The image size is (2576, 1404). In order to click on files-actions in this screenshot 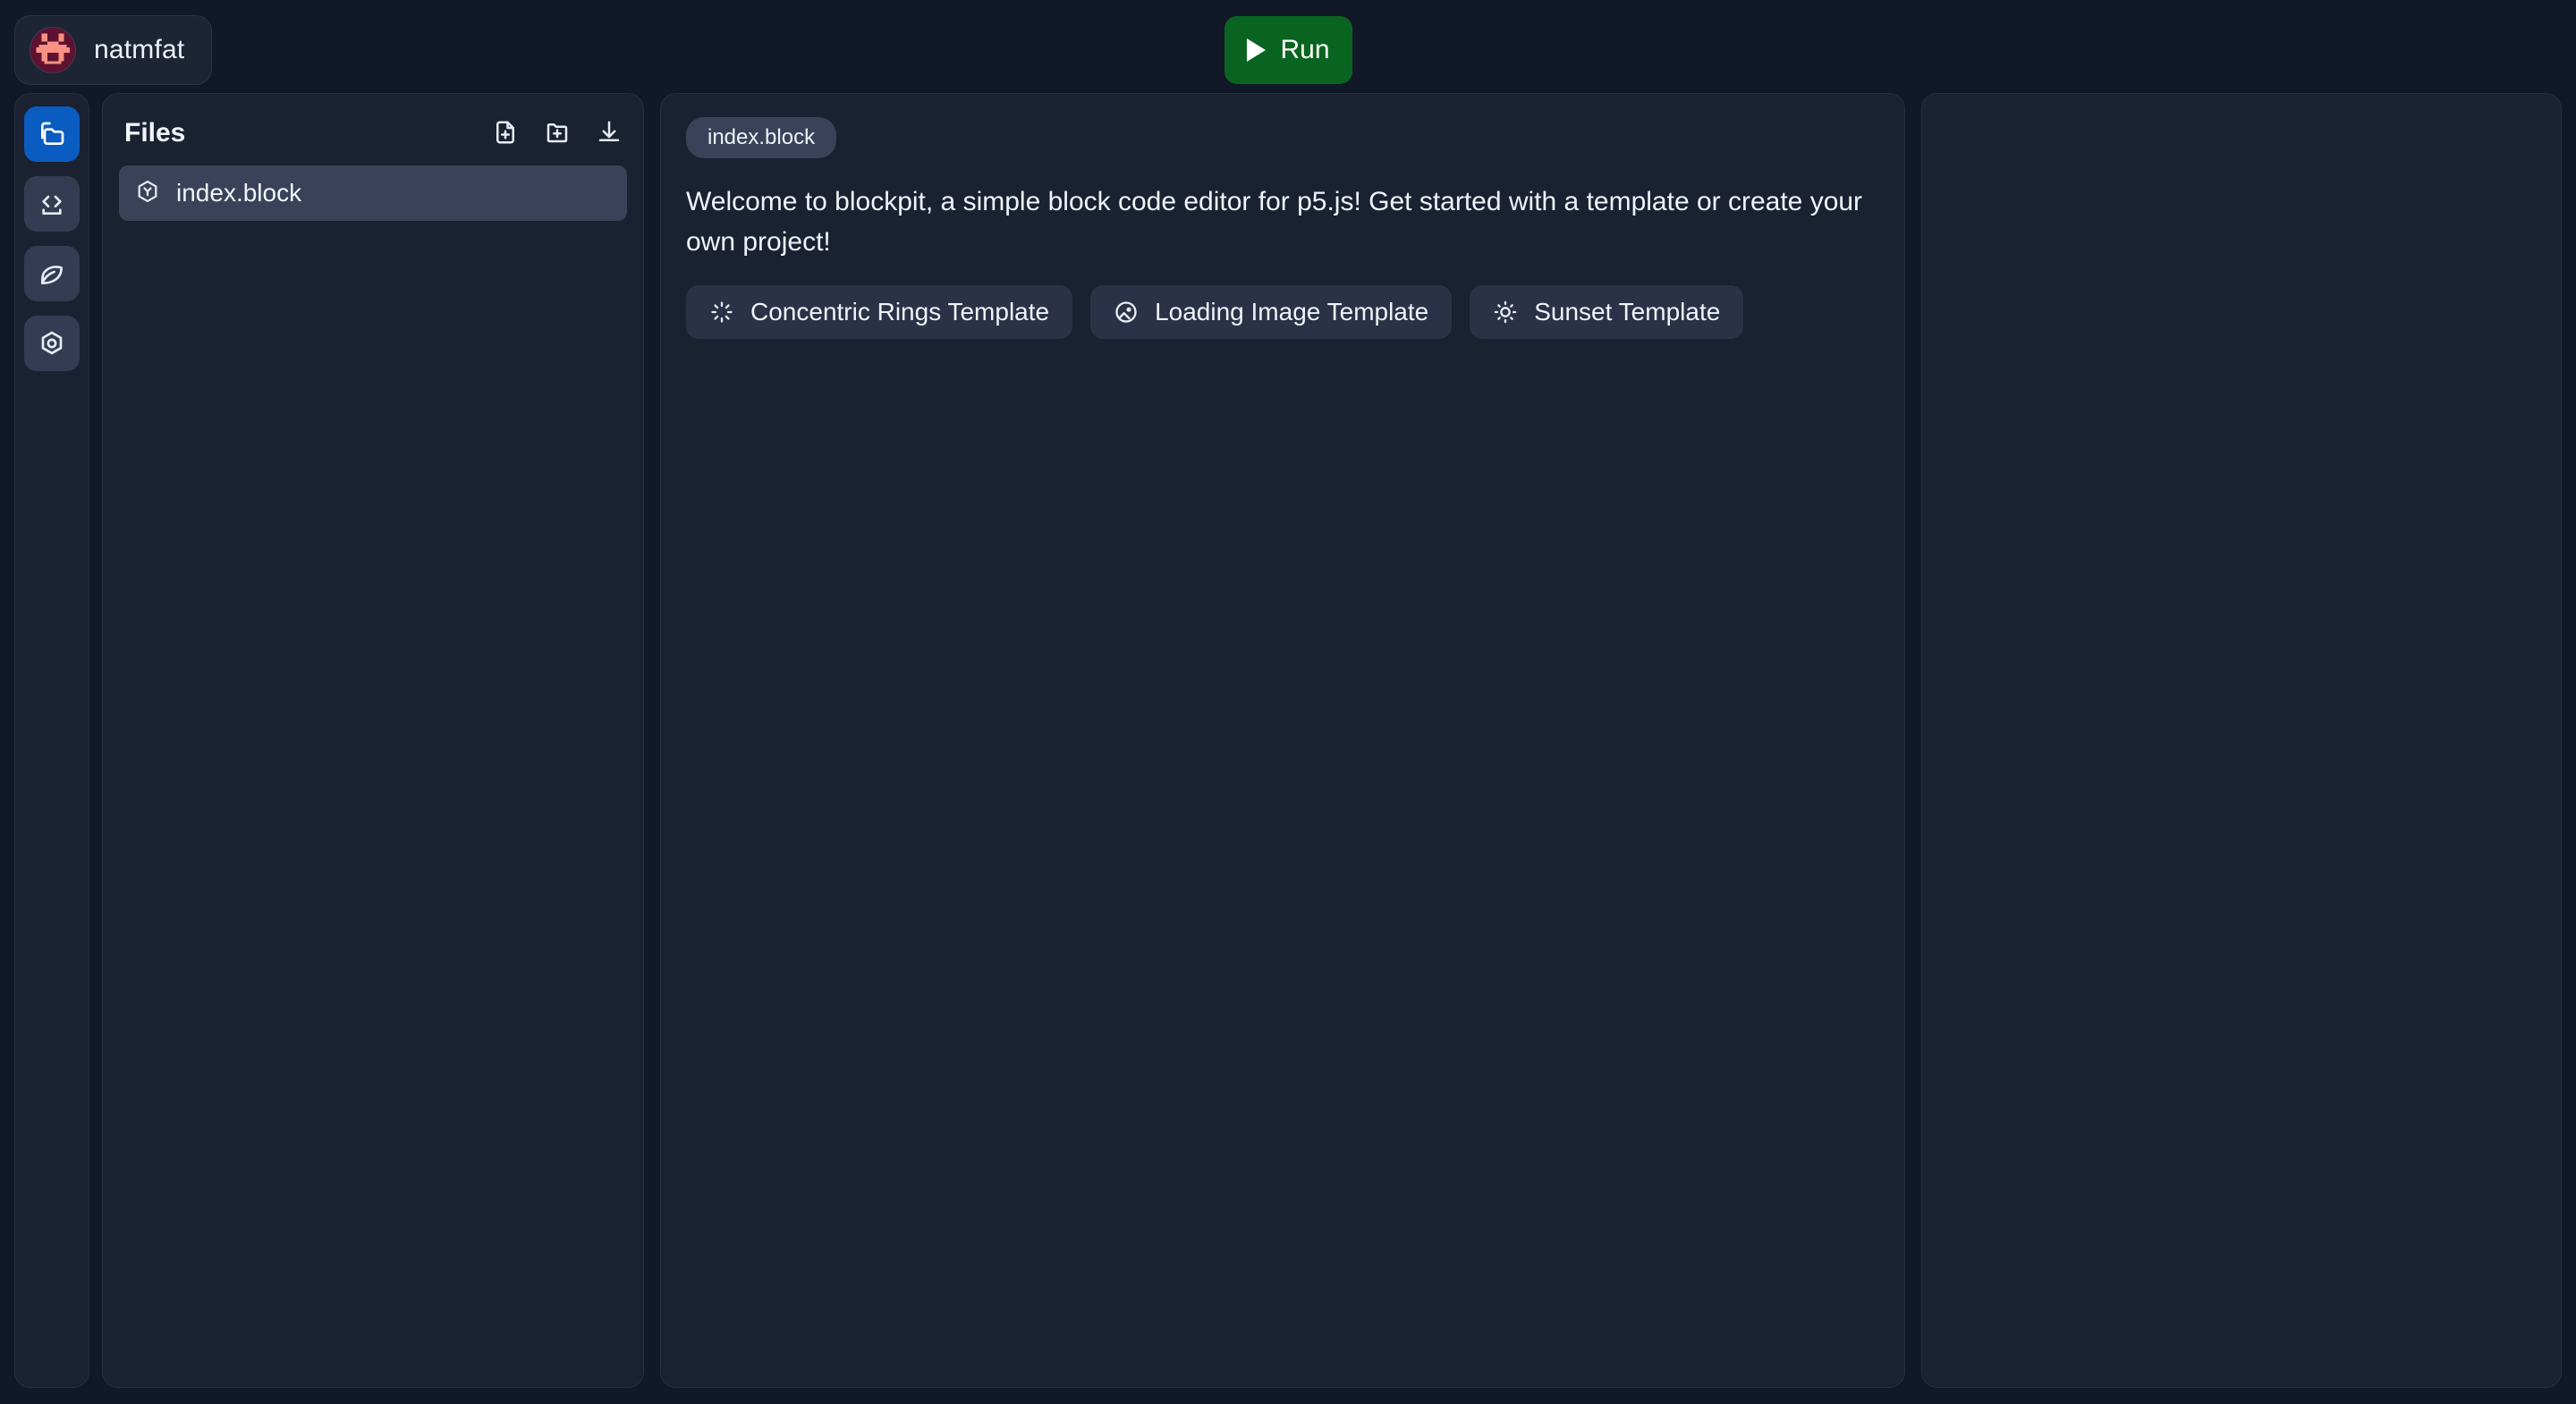, I will do `click(557, 134)`.